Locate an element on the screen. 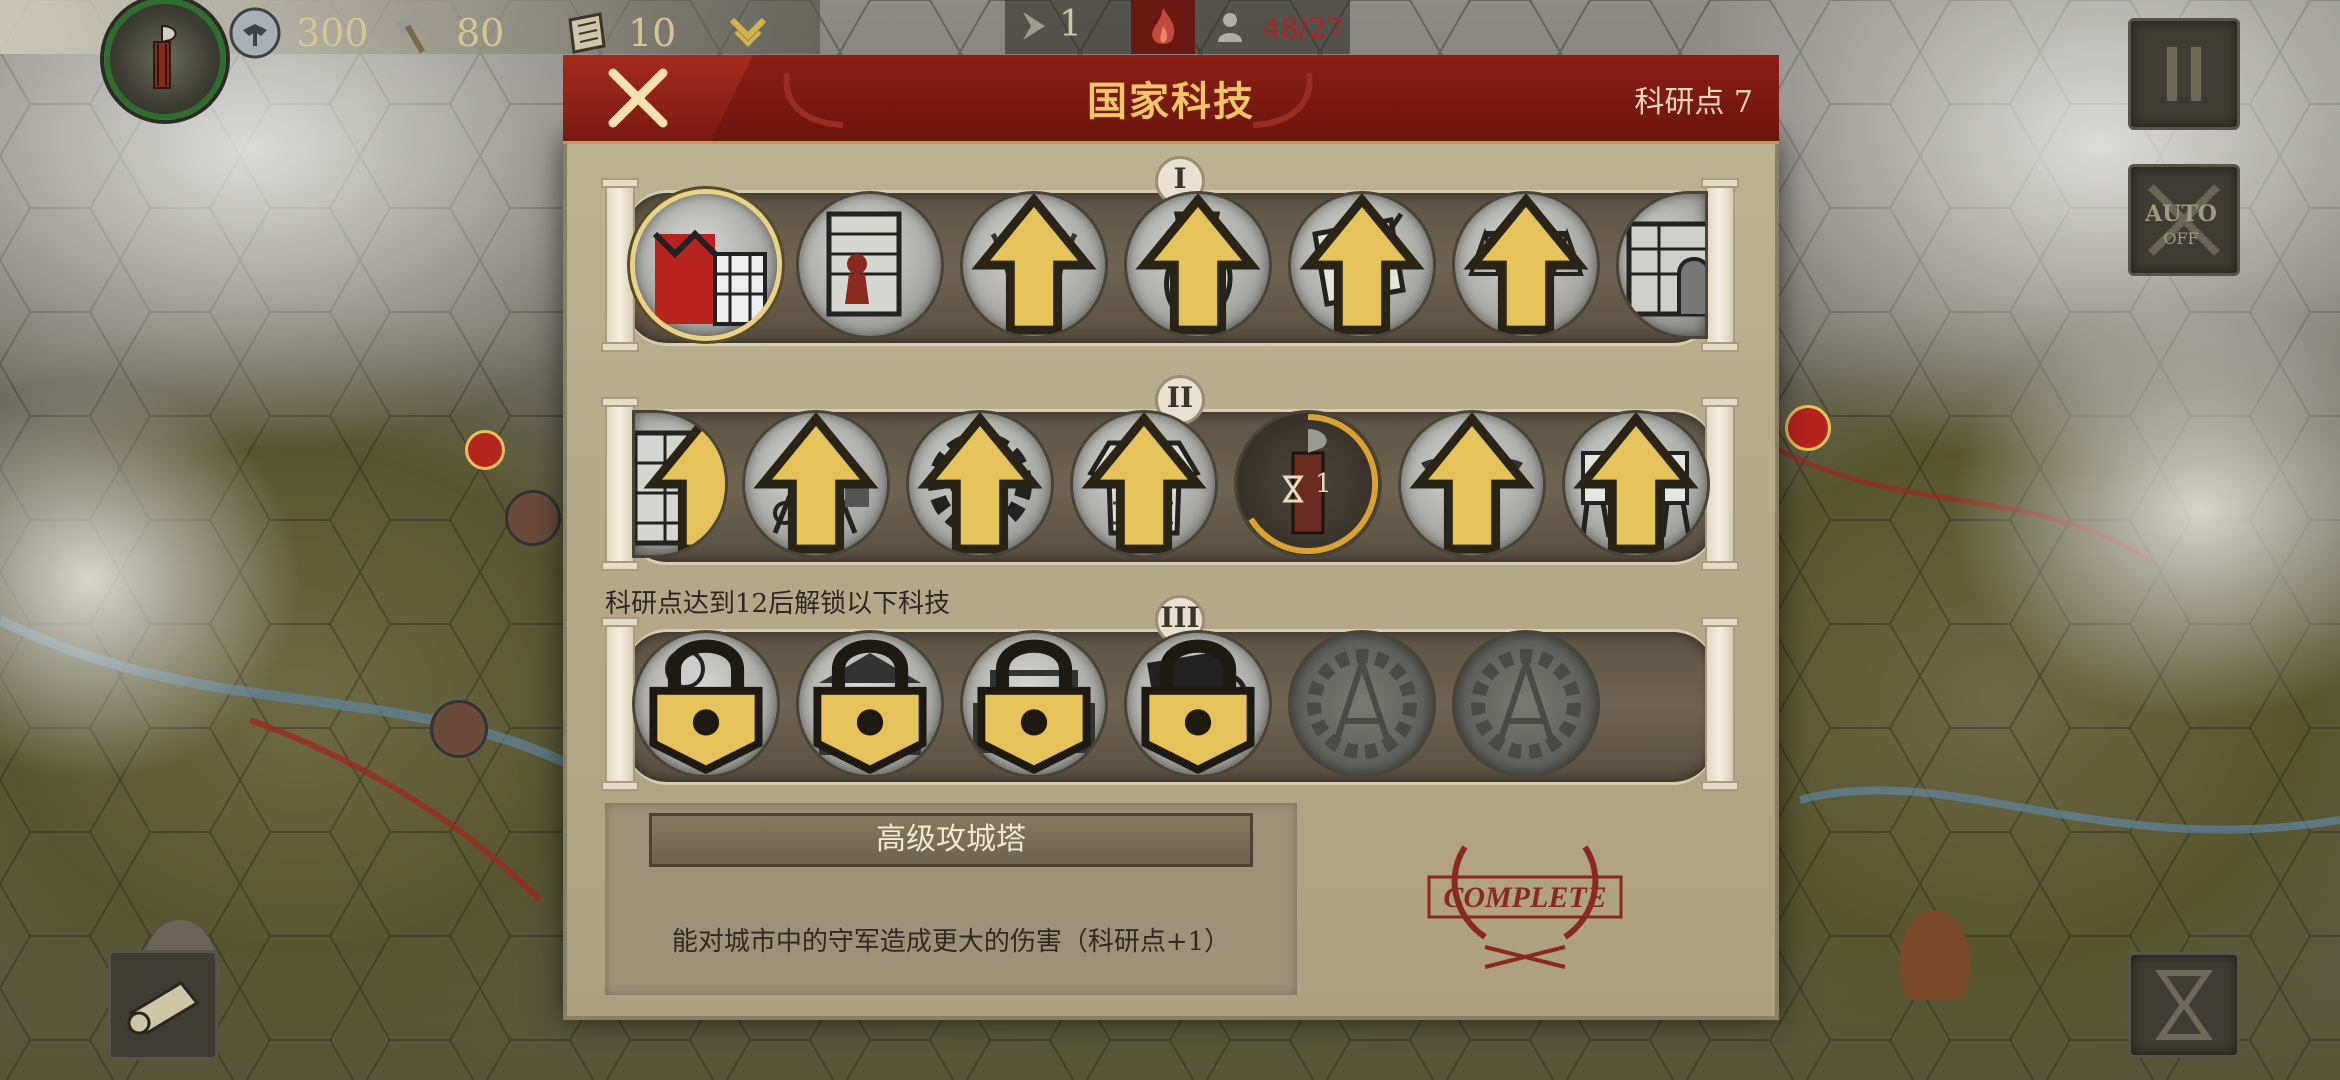 The width and height of the screenshot is (2340, 1080). tech-info-panel: 高级攻城塔 能对城市中的守军造成更大的伤害（科研点+1） is located at coordinates (951, 899).